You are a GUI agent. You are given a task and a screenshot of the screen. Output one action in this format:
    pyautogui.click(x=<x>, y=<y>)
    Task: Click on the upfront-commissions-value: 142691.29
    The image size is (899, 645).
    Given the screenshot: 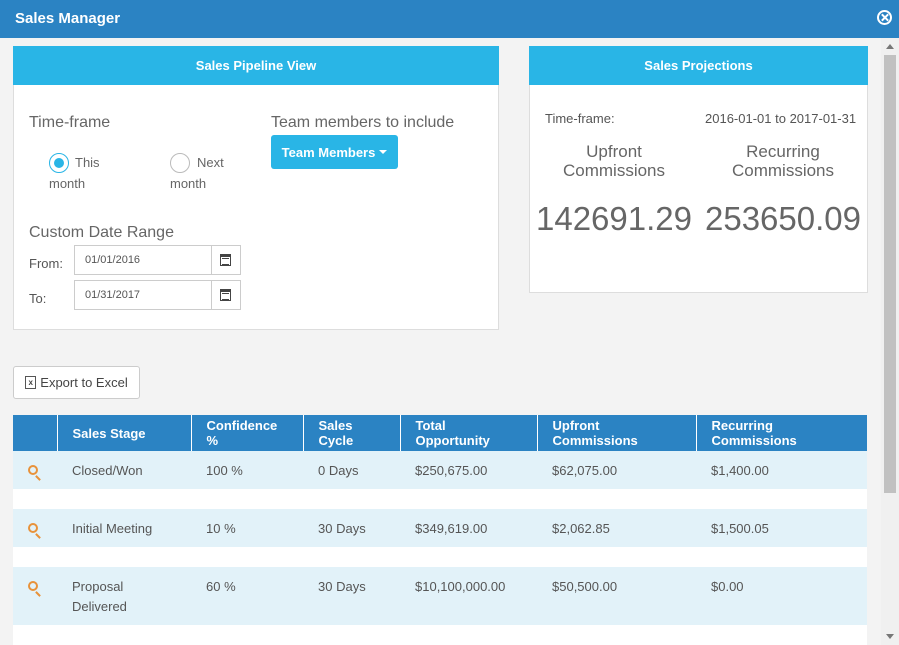 What is the action you would take?
    pyautogui.click(x=614, y=218)
    